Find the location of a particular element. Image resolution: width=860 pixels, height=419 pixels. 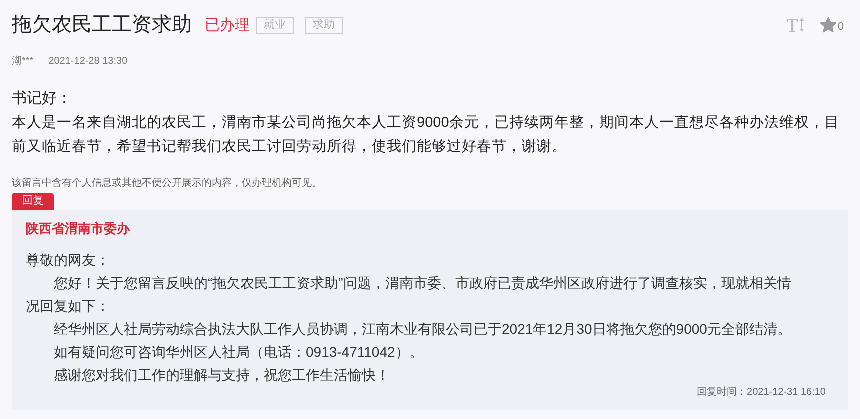

reply-paragraph: 感谢您对我们工作的理解与支持，祝您工作生活愉快！ is located at coordinates (221, 375).